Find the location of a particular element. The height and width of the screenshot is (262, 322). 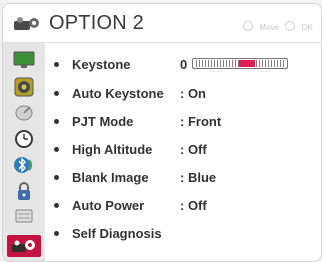

menu-item-auto-keystone: Auto Keystone : On is located at coordinates (183, 94).